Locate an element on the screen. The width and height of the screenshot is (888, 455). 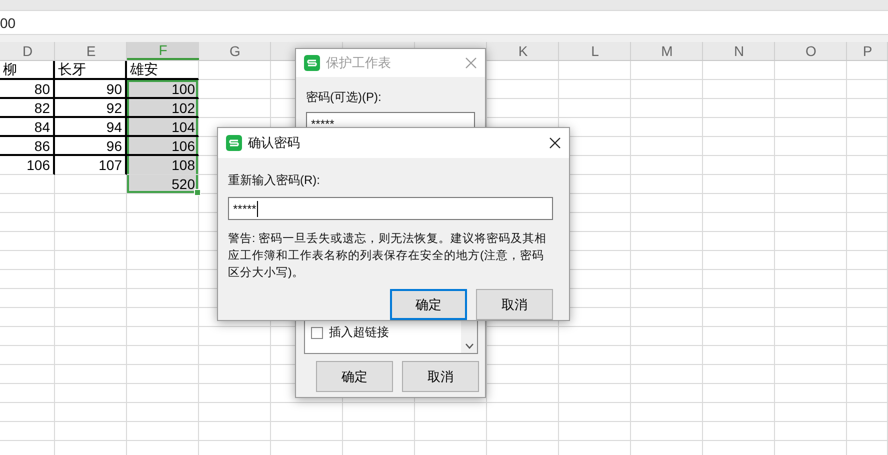
fill-handle is located at coordinates (197, 192).